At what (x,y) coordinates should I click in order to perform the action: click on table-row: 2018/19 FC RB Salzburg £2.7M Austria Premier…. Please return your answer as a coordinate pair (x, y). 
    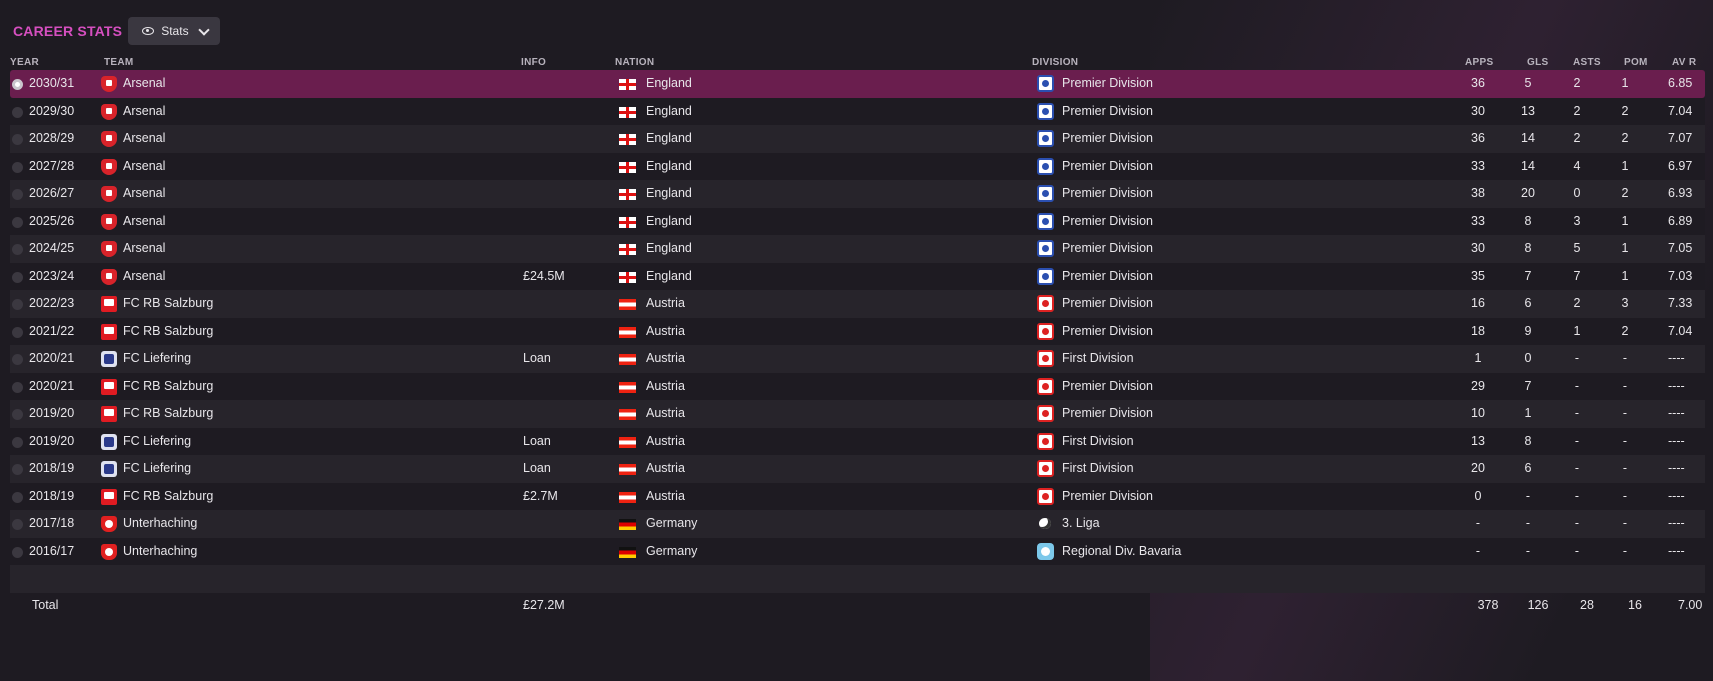
    Looking at the image, I should click on (857, 496).